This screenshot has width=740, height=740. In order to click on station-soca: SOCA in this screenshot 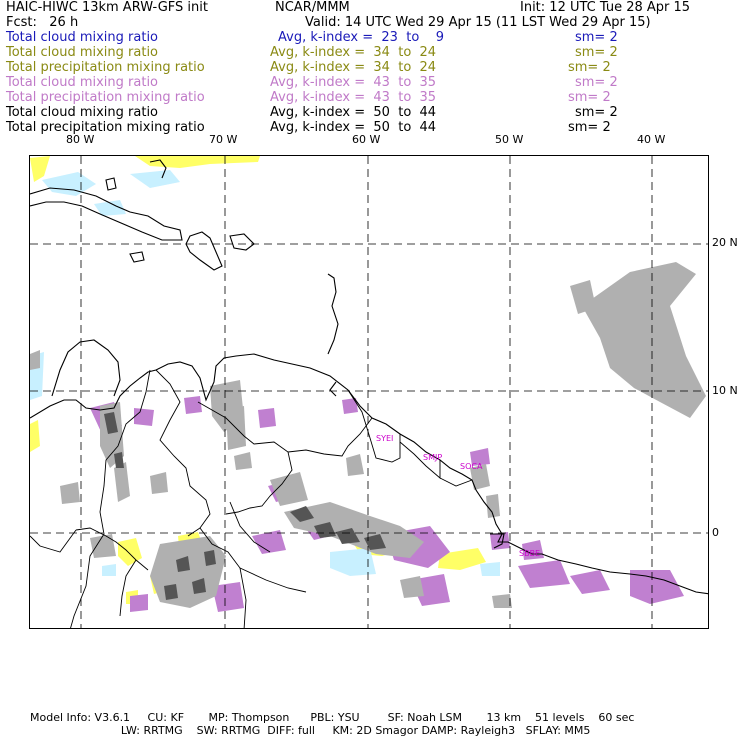, I will do `click(471, 466)`.